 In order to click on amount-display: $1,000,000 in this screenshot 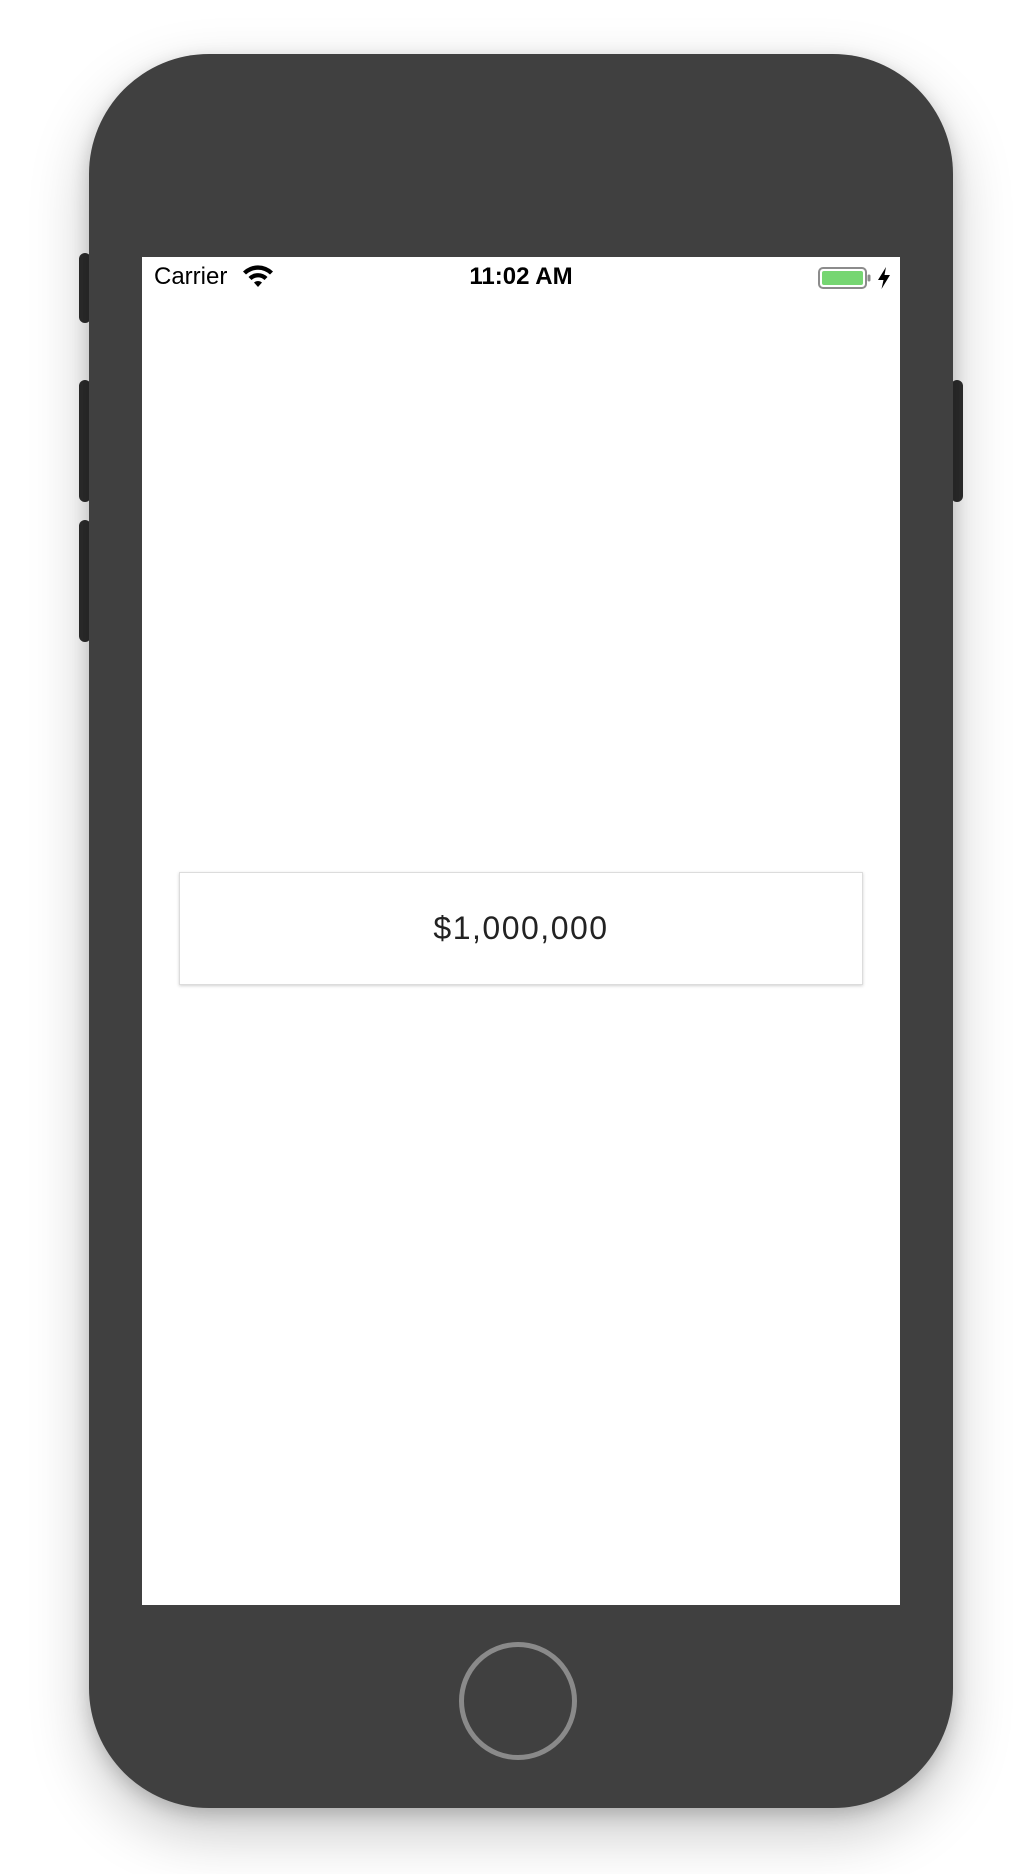, I will do `click(521, 928)`.